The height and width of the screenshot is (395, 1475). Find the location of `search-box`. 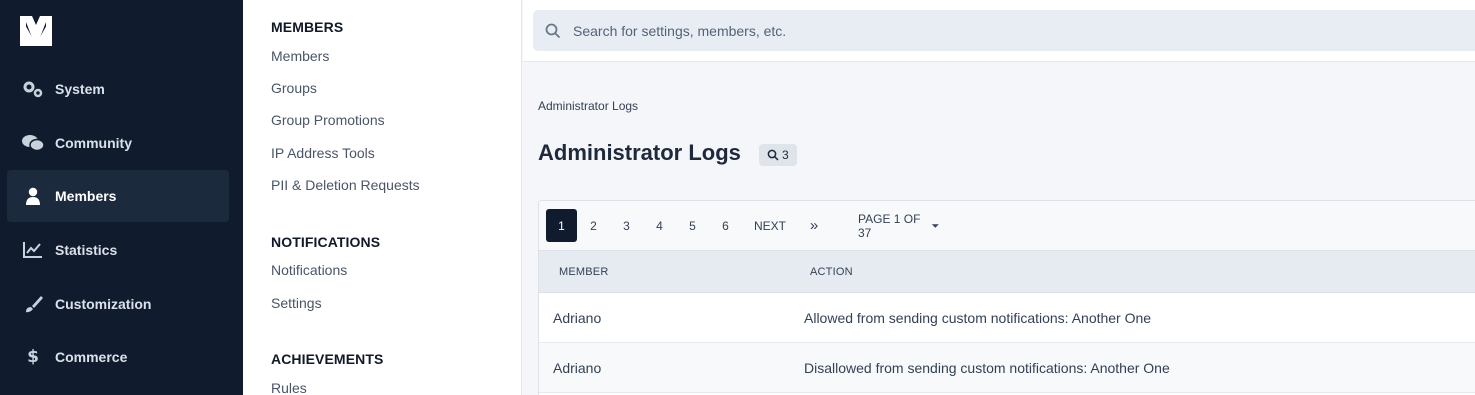

search-box is located at coordinates (1004, 30).